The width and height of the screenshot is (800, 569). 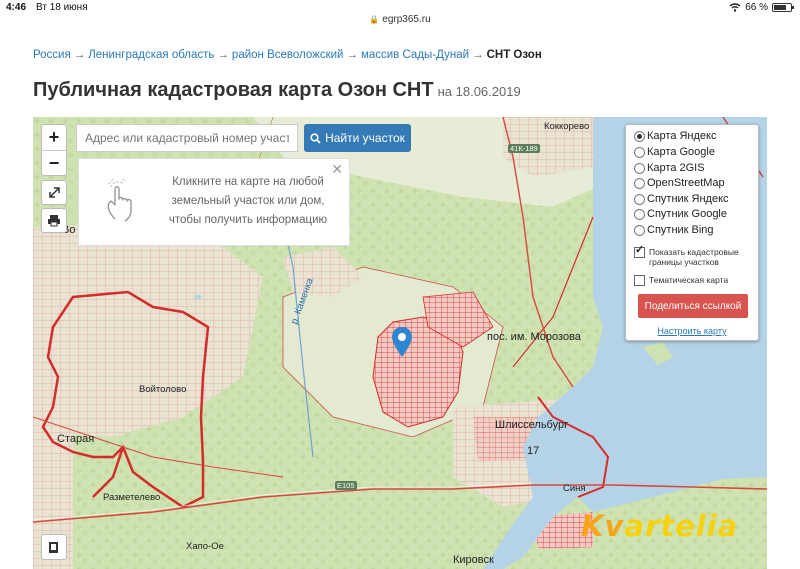 I want to click on find-plot-button: Найти участок, so click(x=357, y=138).